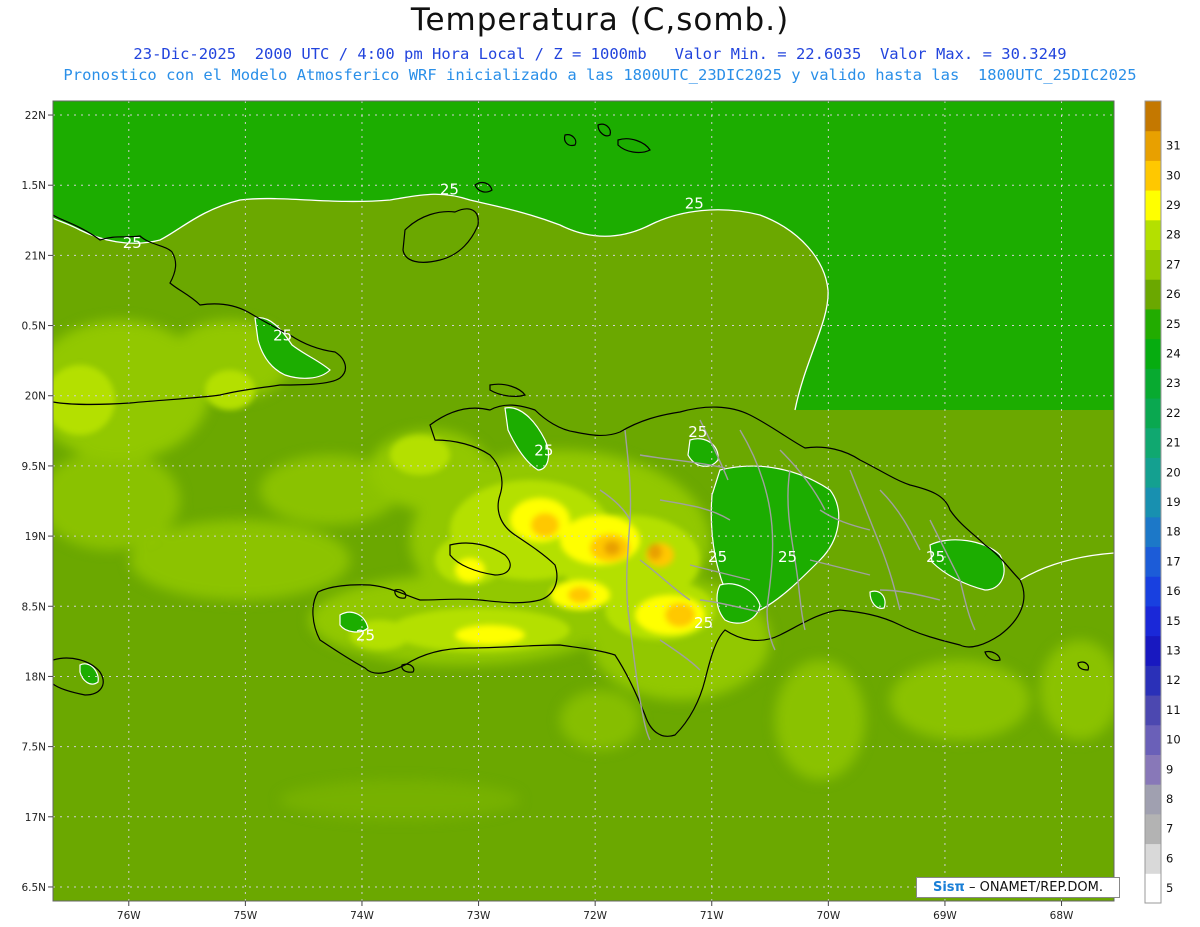  I want to click on colorbar-label: 18, so click(1173, 532).